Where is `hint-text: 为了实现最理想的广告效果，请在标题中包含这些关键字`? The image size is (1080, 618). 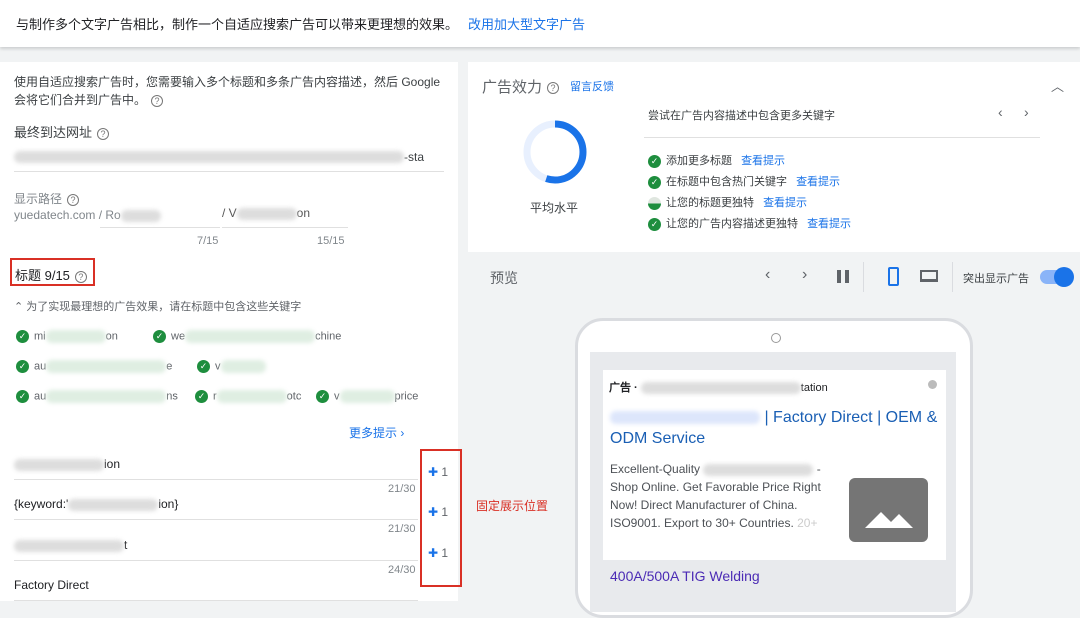 hint-text: 为了实现最理想的广告效果，请在标题中包含这些关键字 is located at coordinates (164, 307).